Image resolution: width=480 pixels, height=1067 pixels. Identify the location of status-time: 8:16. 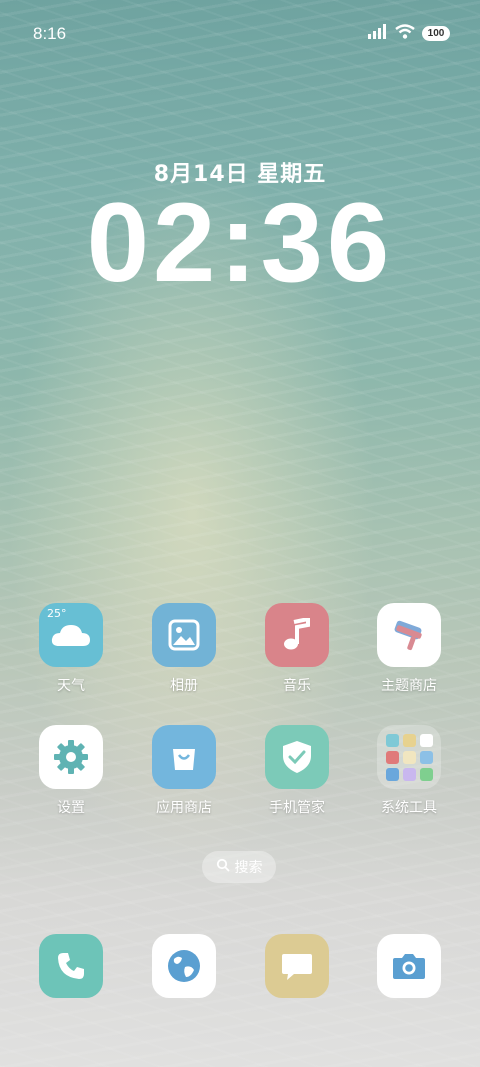
(50, 33).